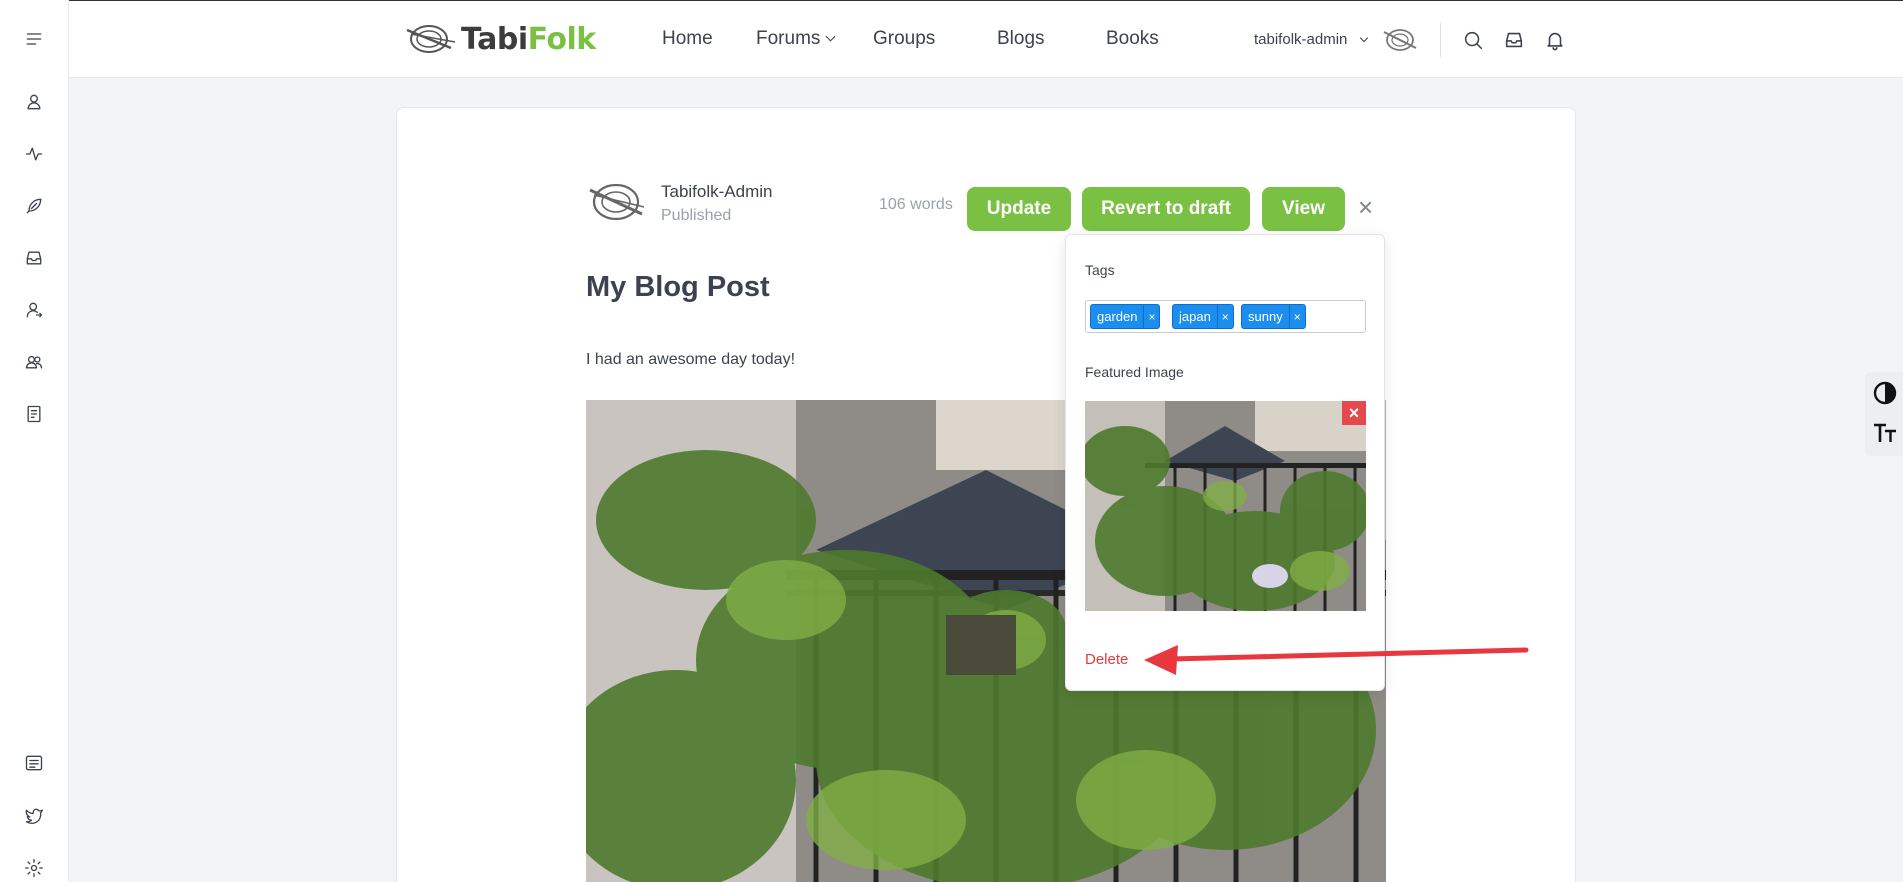 This screenshot has height=882, width=1903. Describe the element at coordinates (678, 287) in the screenshot. I see `post-title: My Blog Post` at that location.